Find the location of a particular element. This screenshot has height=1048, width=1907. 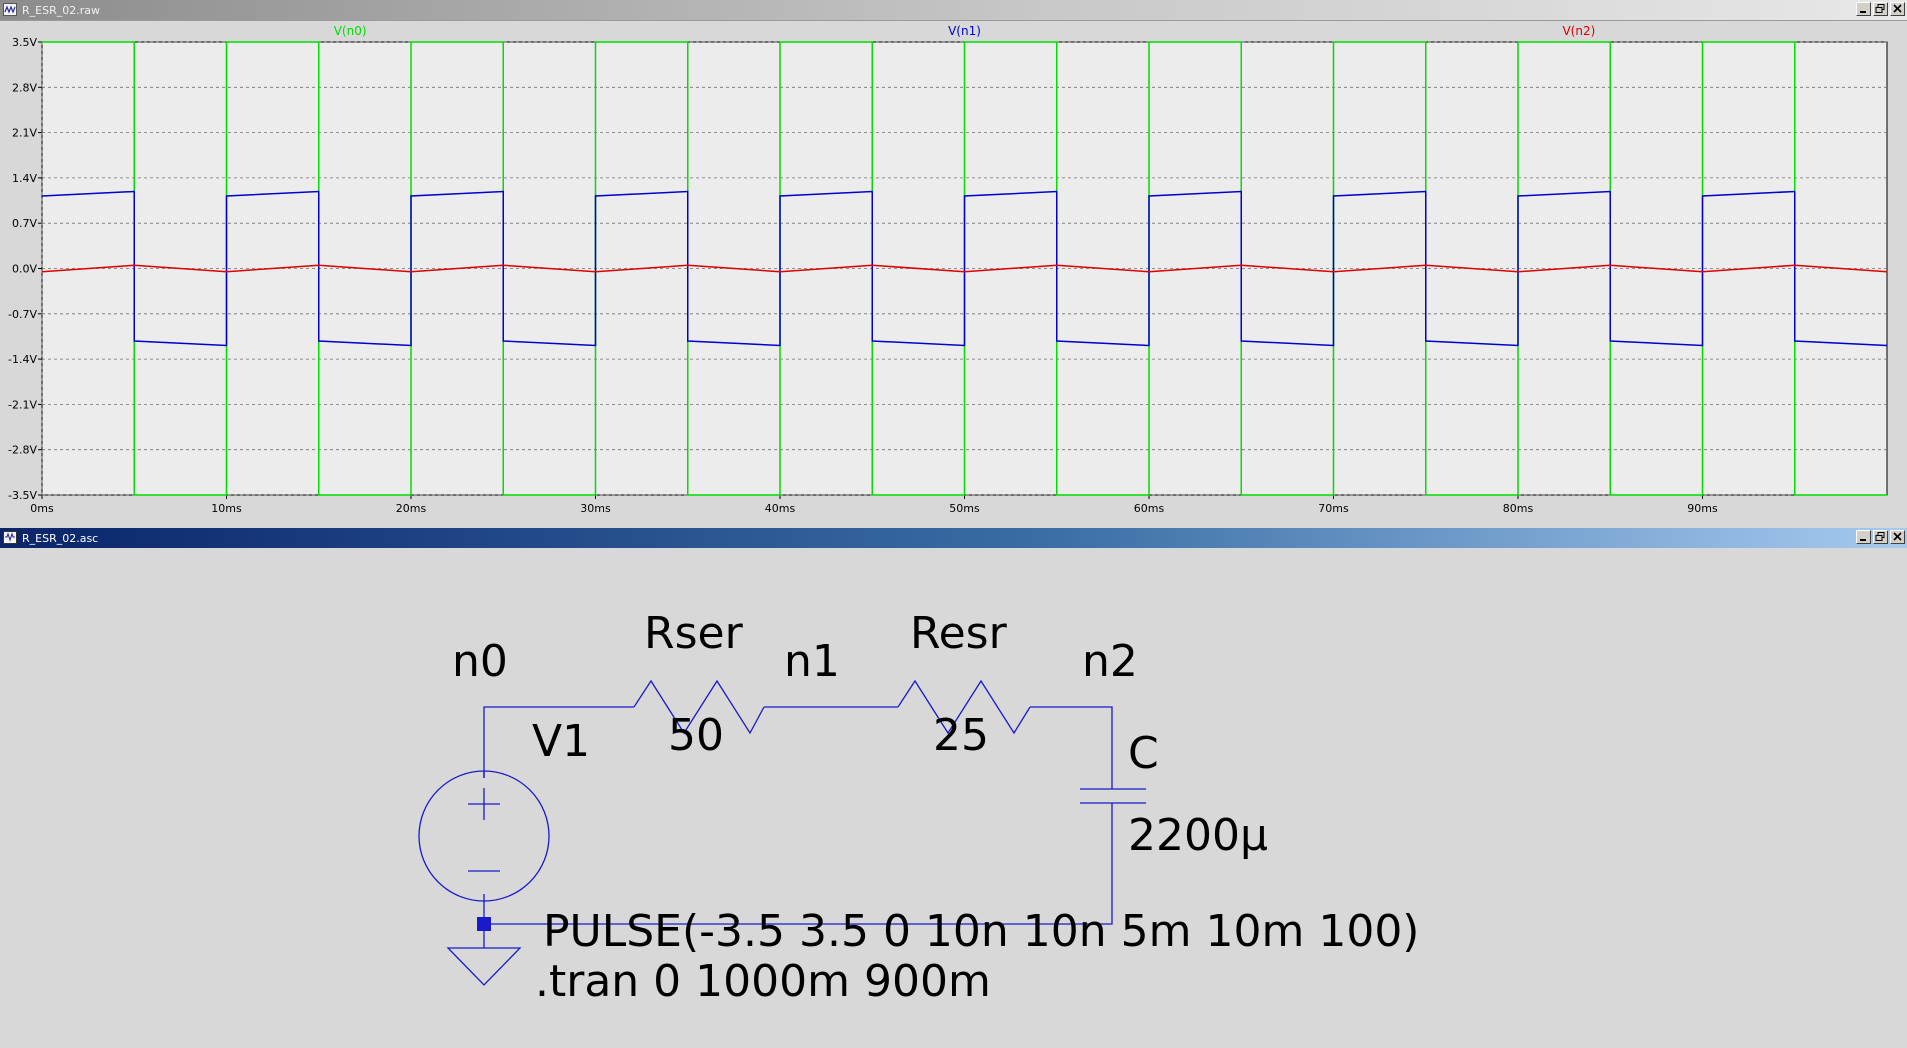

x-tick-label: 20ms is located at coordinates (411, 508).